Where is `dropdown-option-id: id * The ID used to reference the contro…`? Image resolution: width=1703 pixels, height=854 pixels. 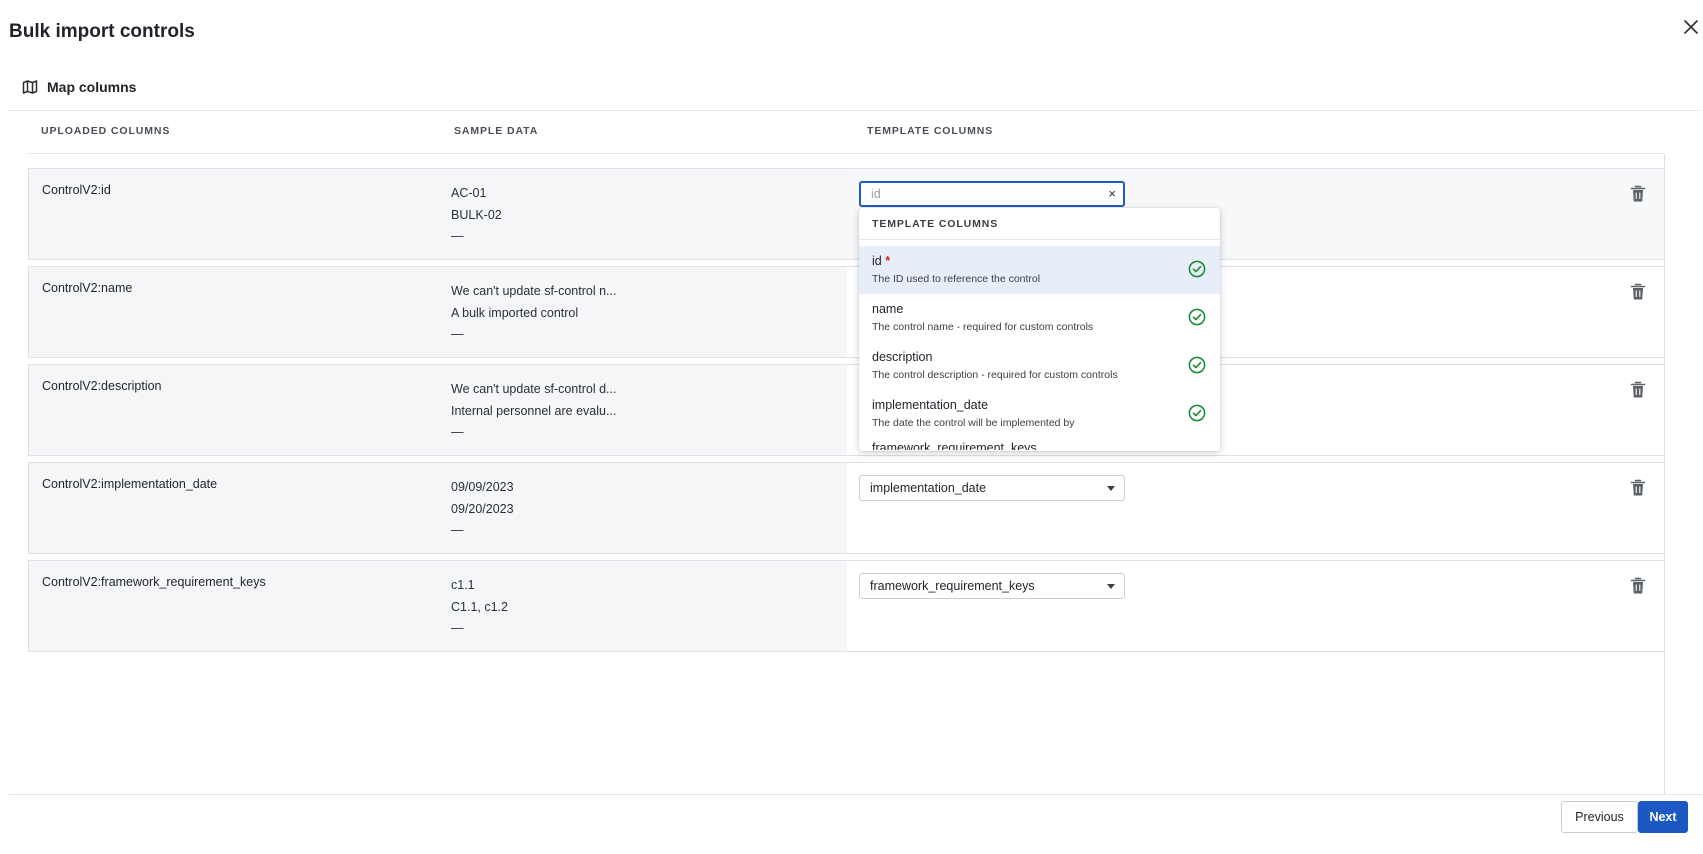 dropdown-option-id: id * The ID used to reference the contro… is located at coordinates (1039, 270).